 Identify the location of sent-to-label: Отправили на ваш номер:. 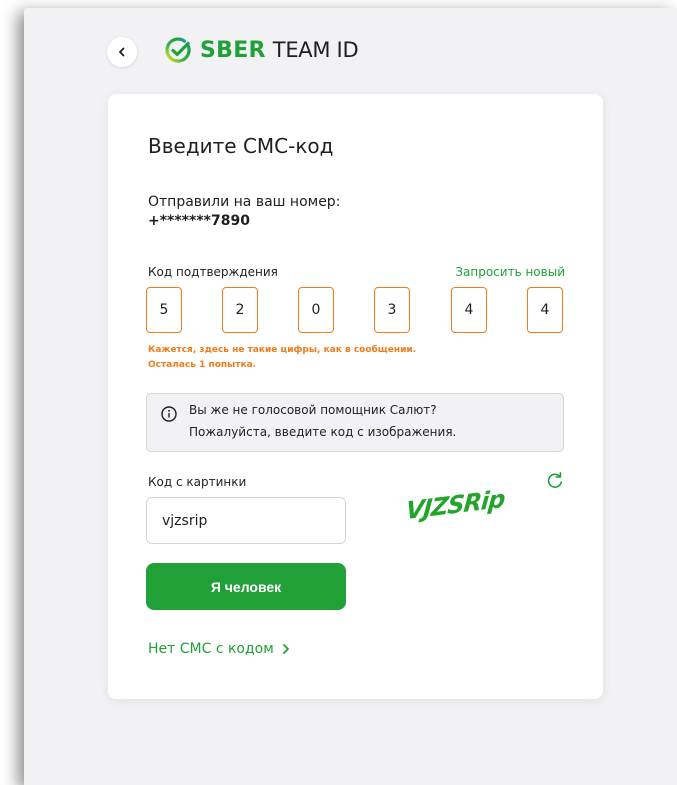
(244, 202).